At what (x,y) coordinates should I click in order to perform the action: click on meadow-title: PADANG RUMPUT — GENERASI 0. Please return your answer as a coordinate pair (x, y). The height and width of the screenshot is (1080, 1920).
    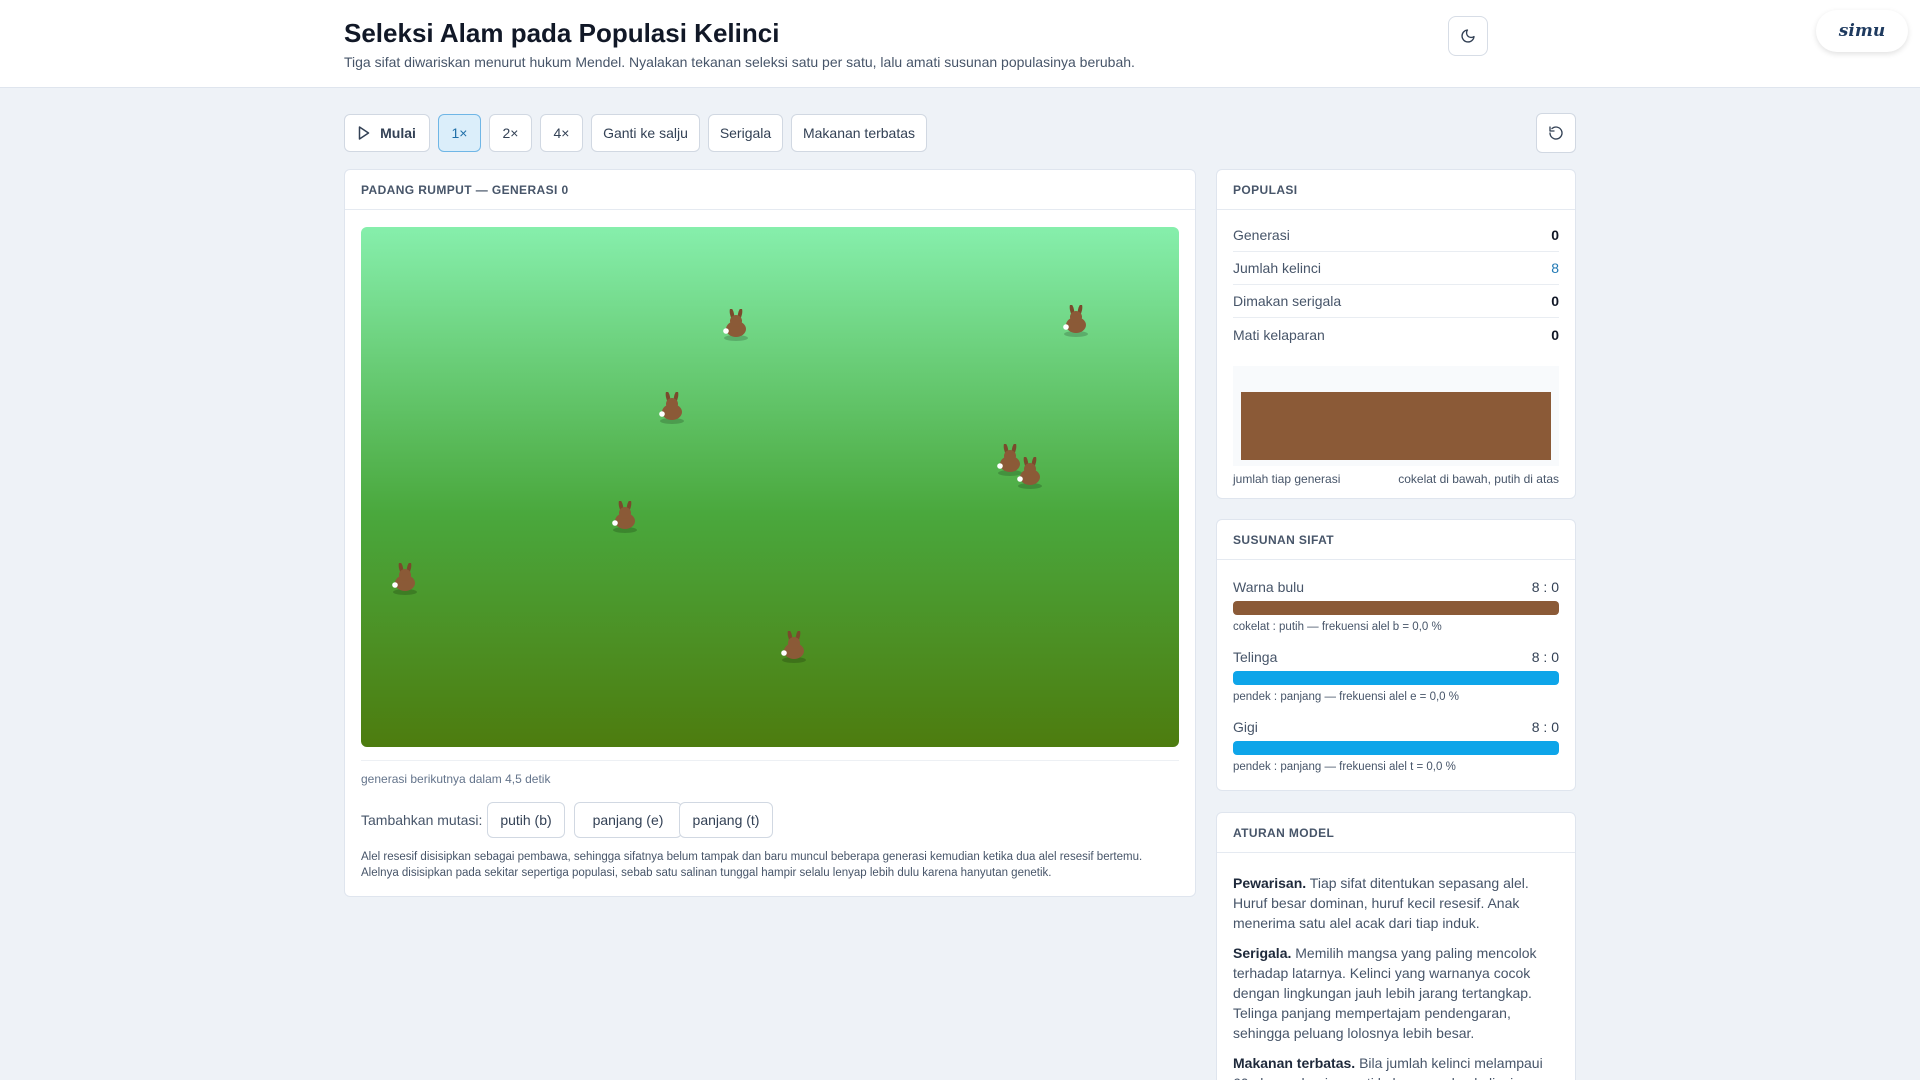
    Looking at the image, I should click on (770, 190).